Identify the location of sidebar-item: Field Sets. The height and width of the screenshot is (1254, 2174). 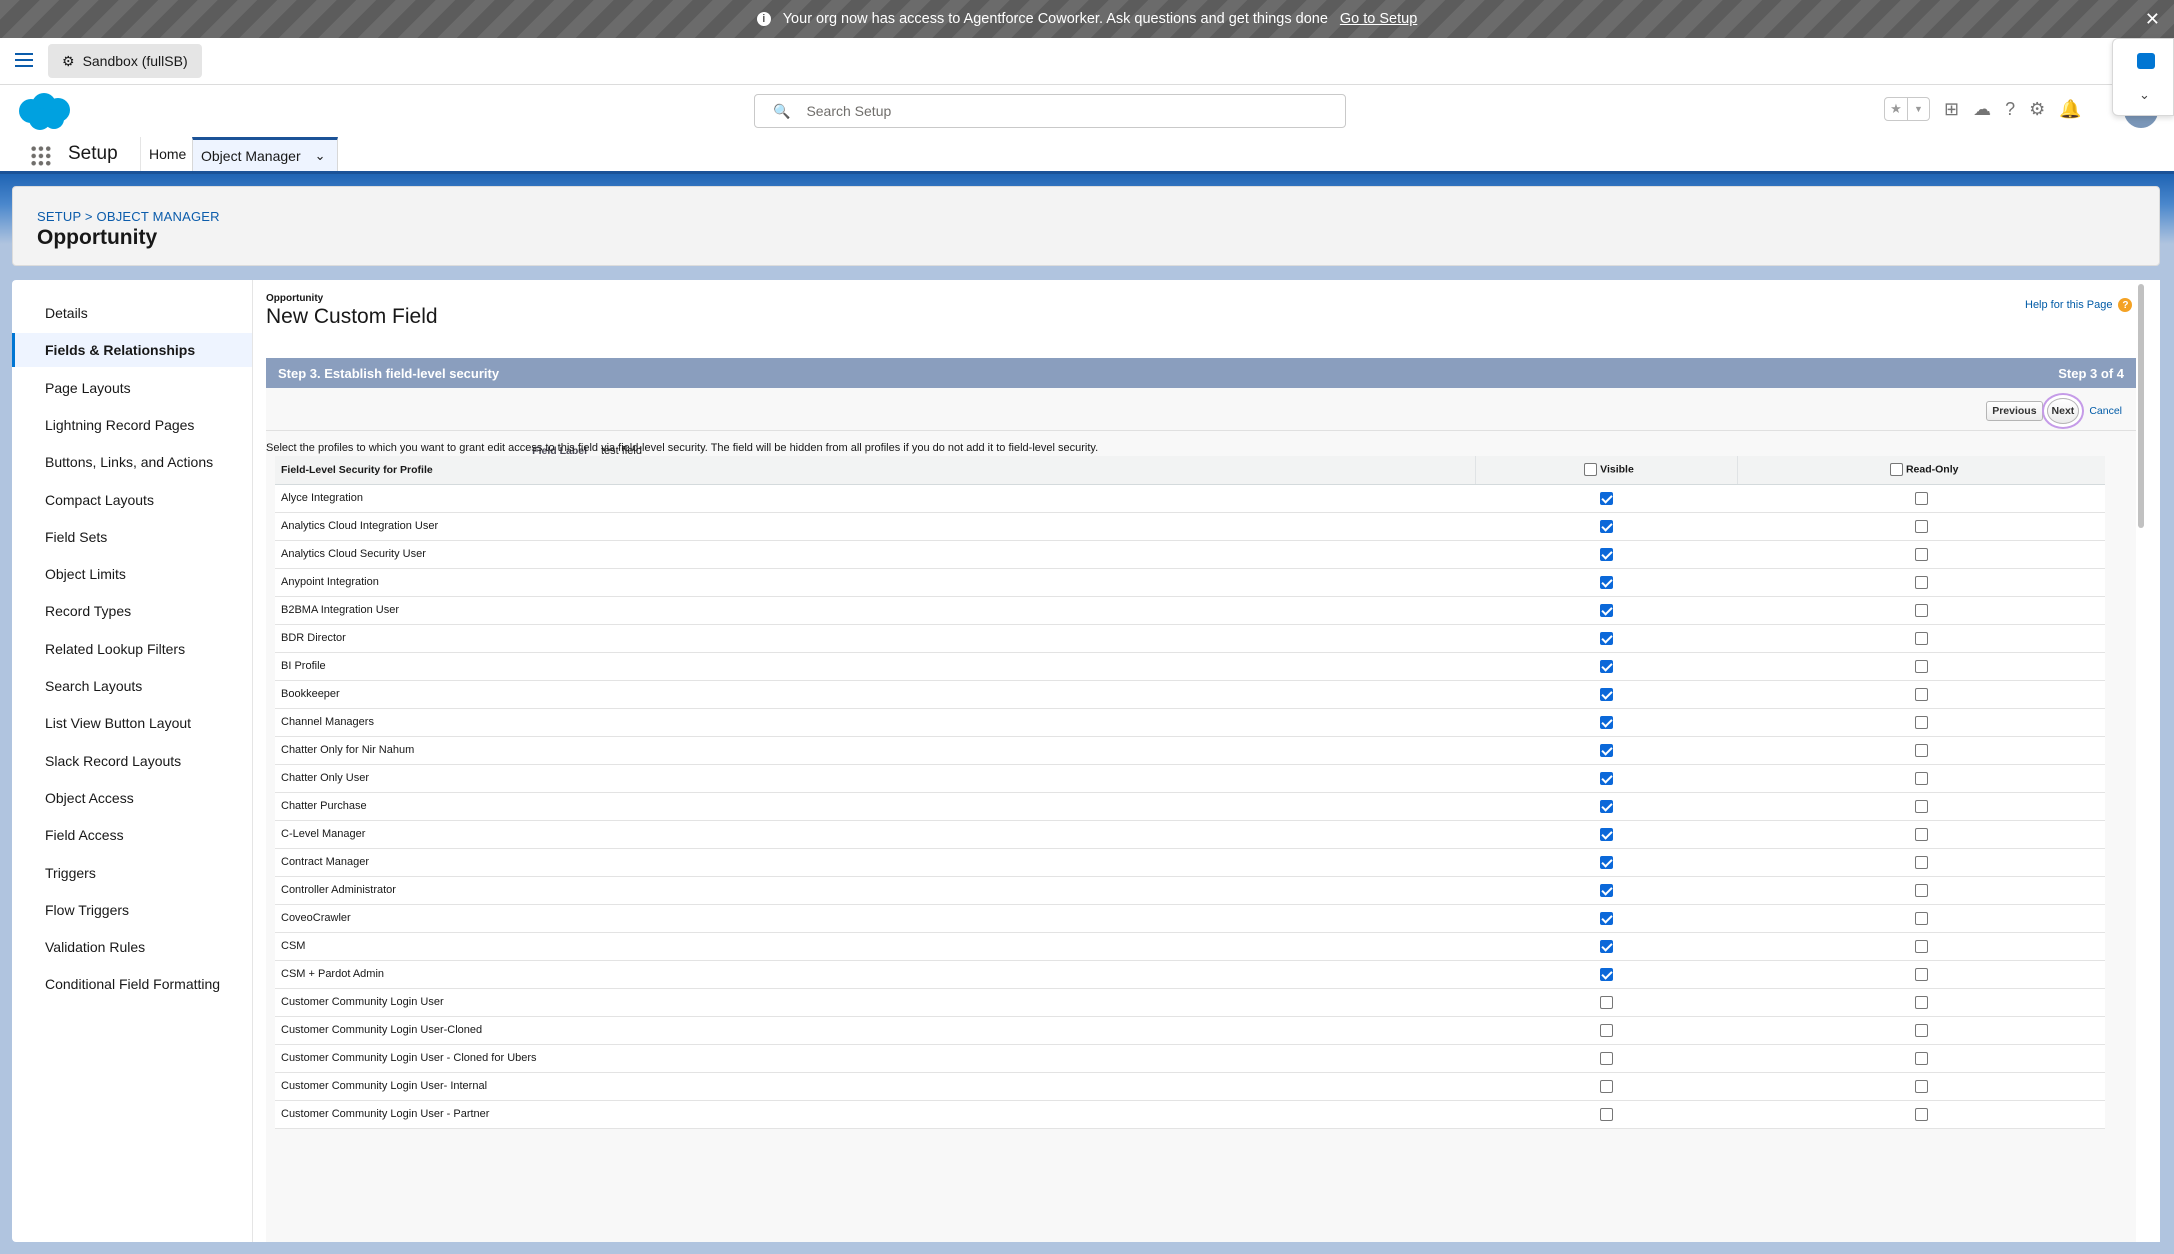
(132, 537).